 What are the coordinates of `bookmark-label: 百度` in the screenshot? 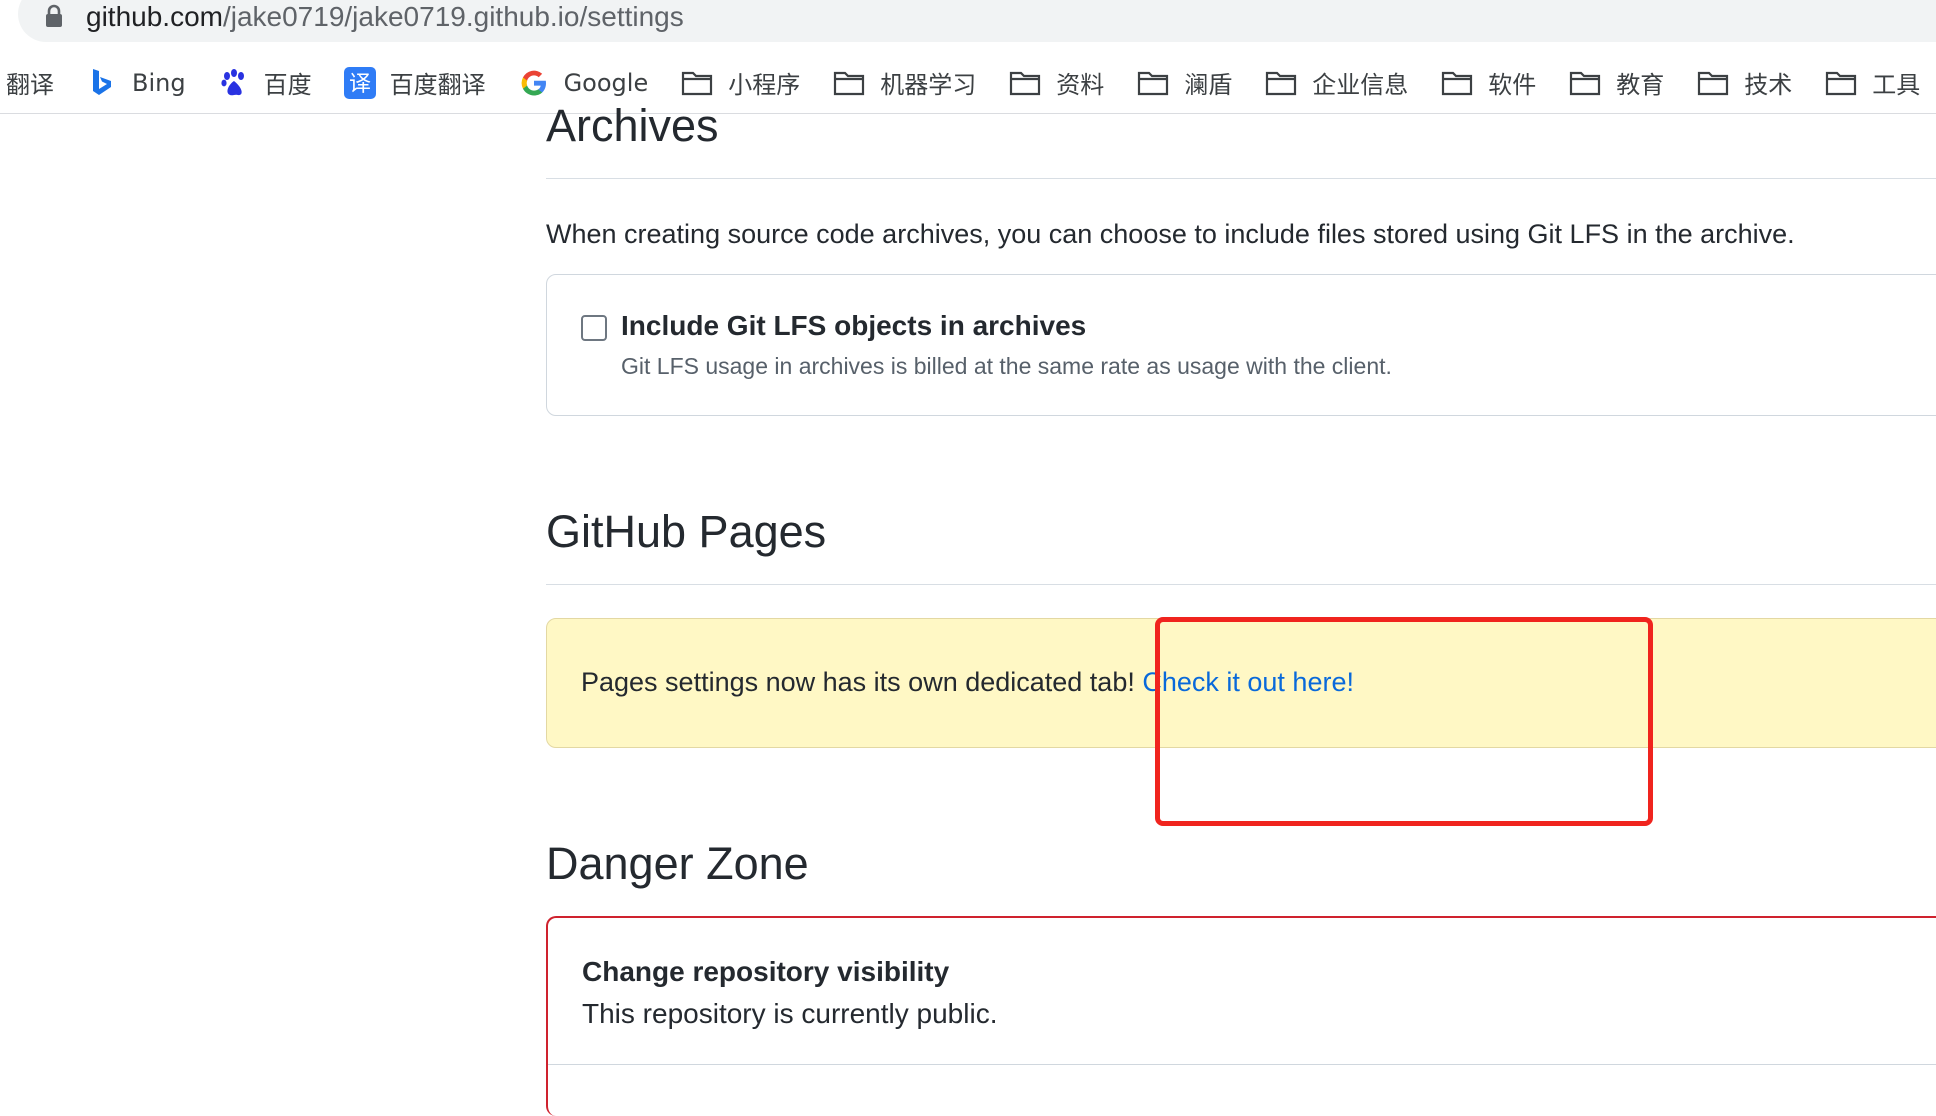 It's located at (287, 85).